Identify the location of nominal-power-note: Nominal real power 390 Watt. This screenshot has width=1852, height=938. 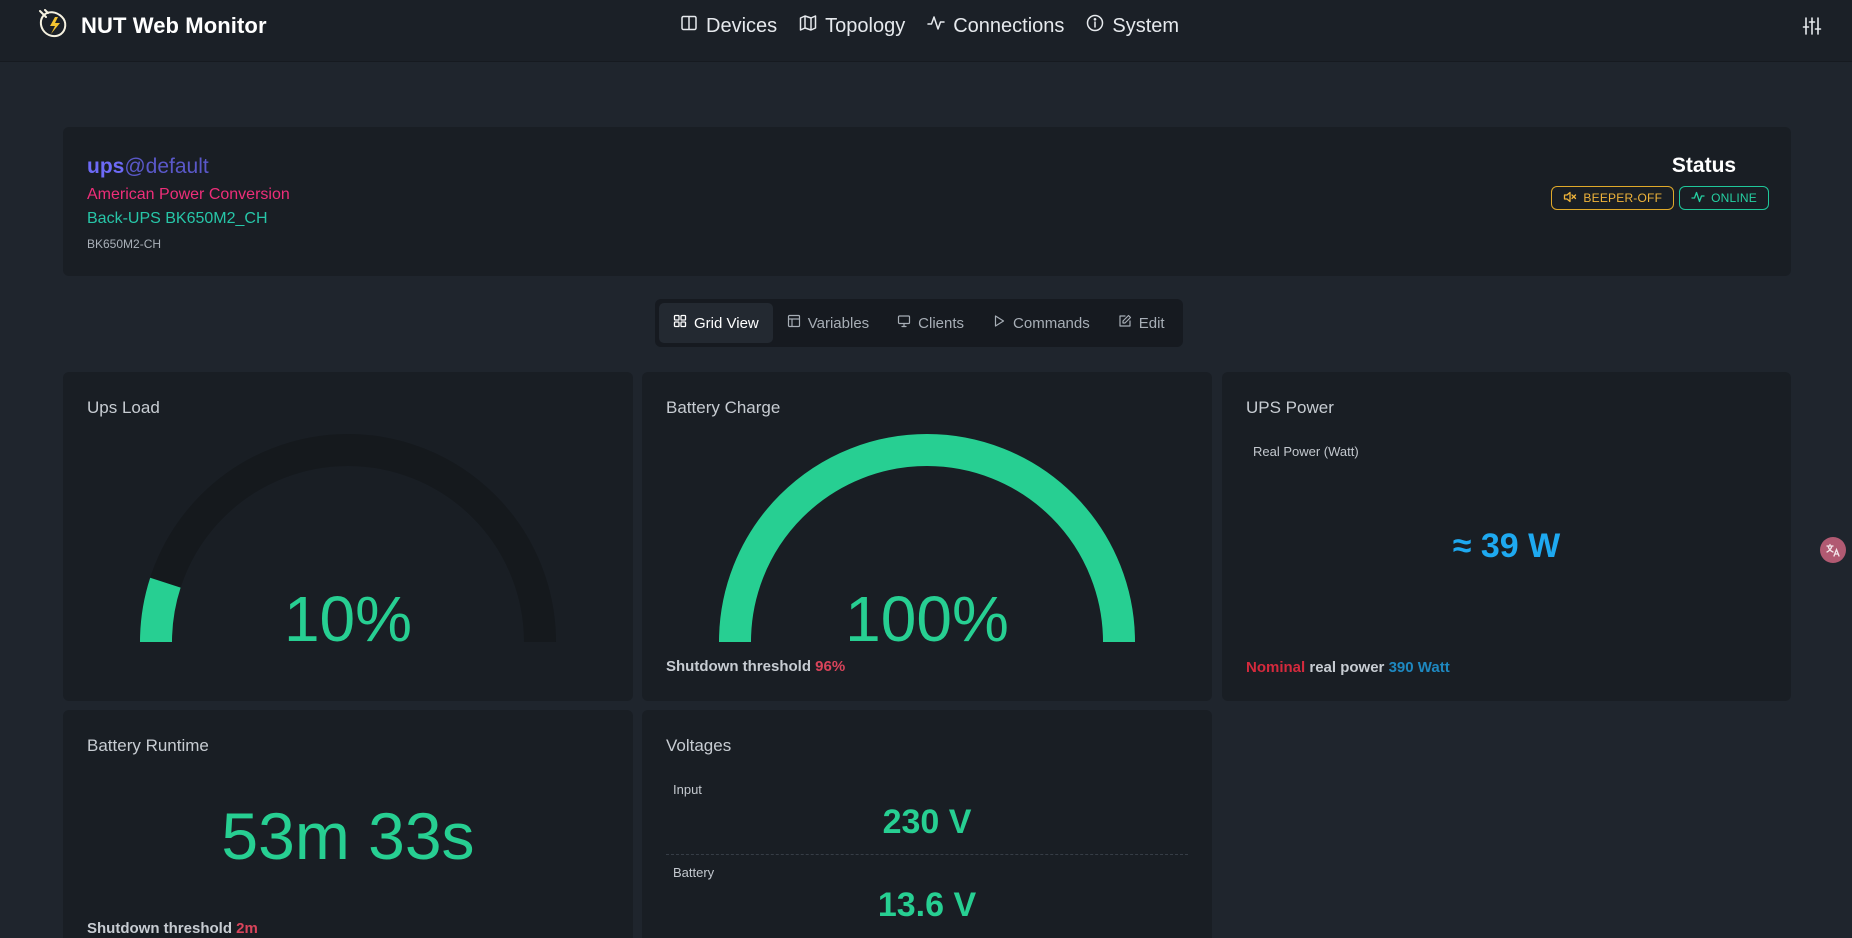
(1348, 667).